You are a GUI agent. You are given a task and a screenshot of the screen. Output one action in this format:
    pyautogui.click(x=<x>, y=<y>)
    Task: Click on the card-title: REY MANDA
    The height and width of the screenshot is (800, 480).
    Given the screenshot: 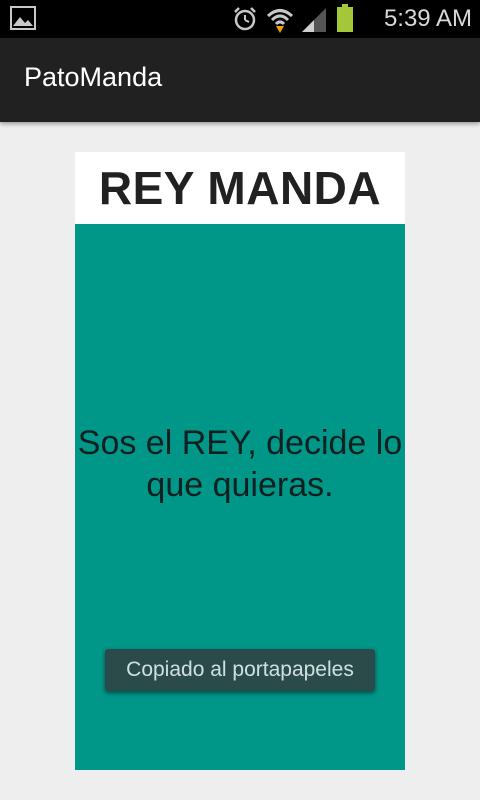 What is the action you would take?
    pyautogui.click(x=240, y=188)
    